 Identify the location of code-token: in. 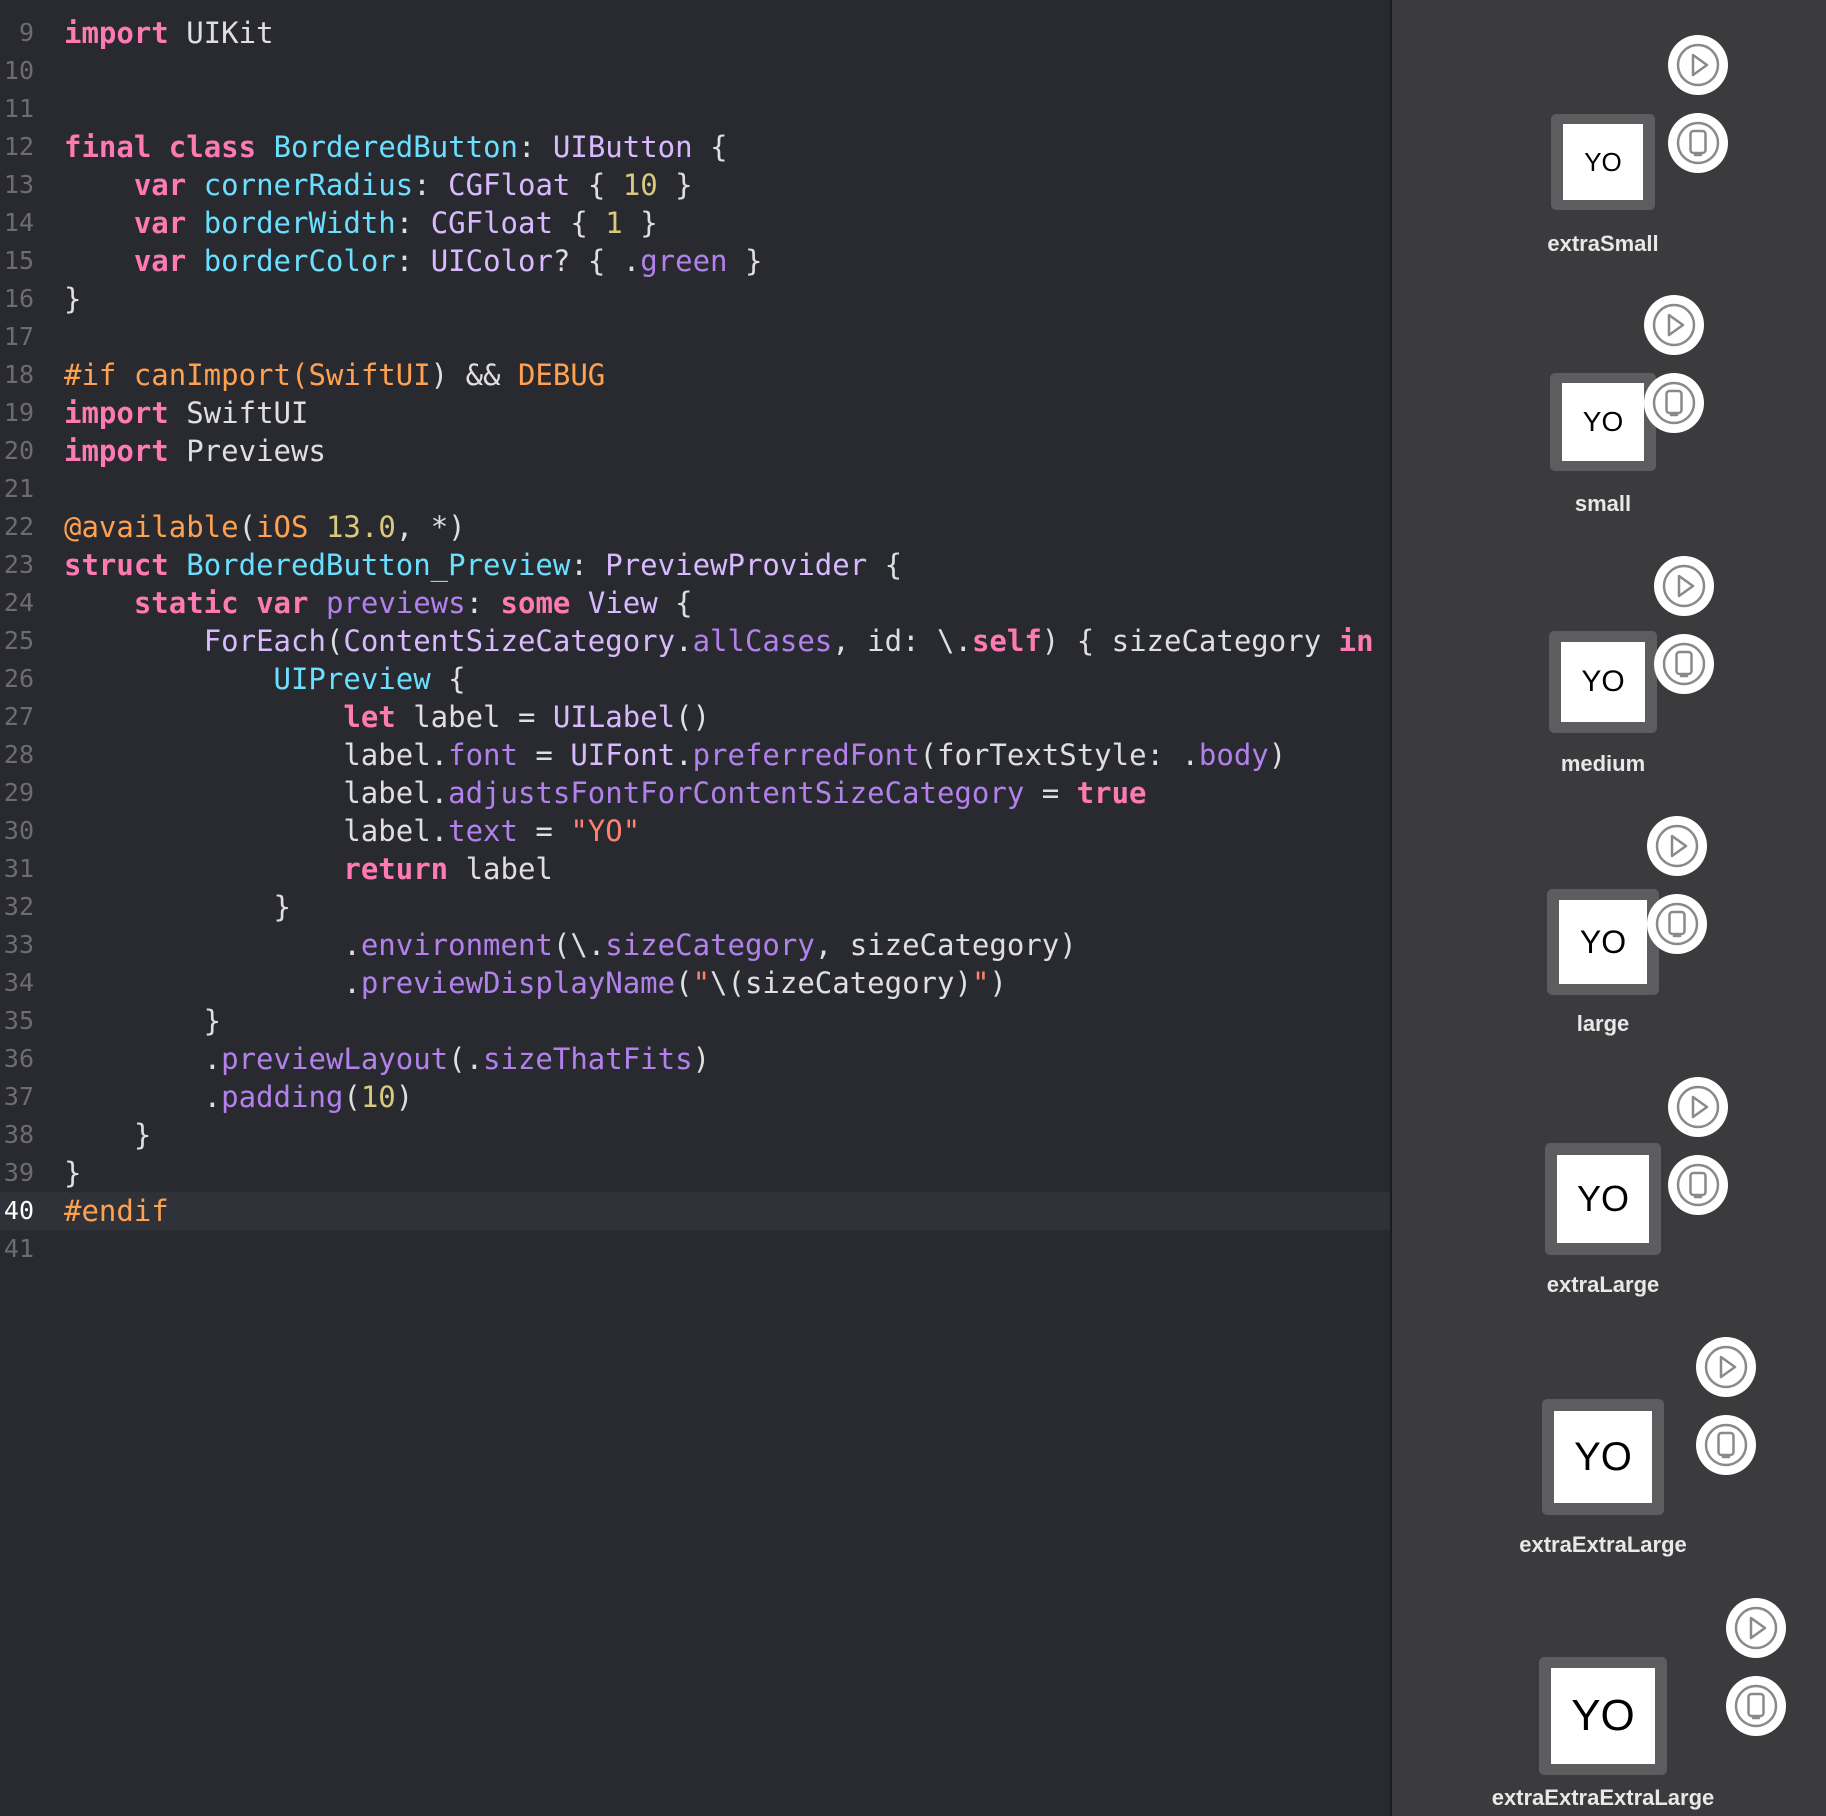
(1356, 641).